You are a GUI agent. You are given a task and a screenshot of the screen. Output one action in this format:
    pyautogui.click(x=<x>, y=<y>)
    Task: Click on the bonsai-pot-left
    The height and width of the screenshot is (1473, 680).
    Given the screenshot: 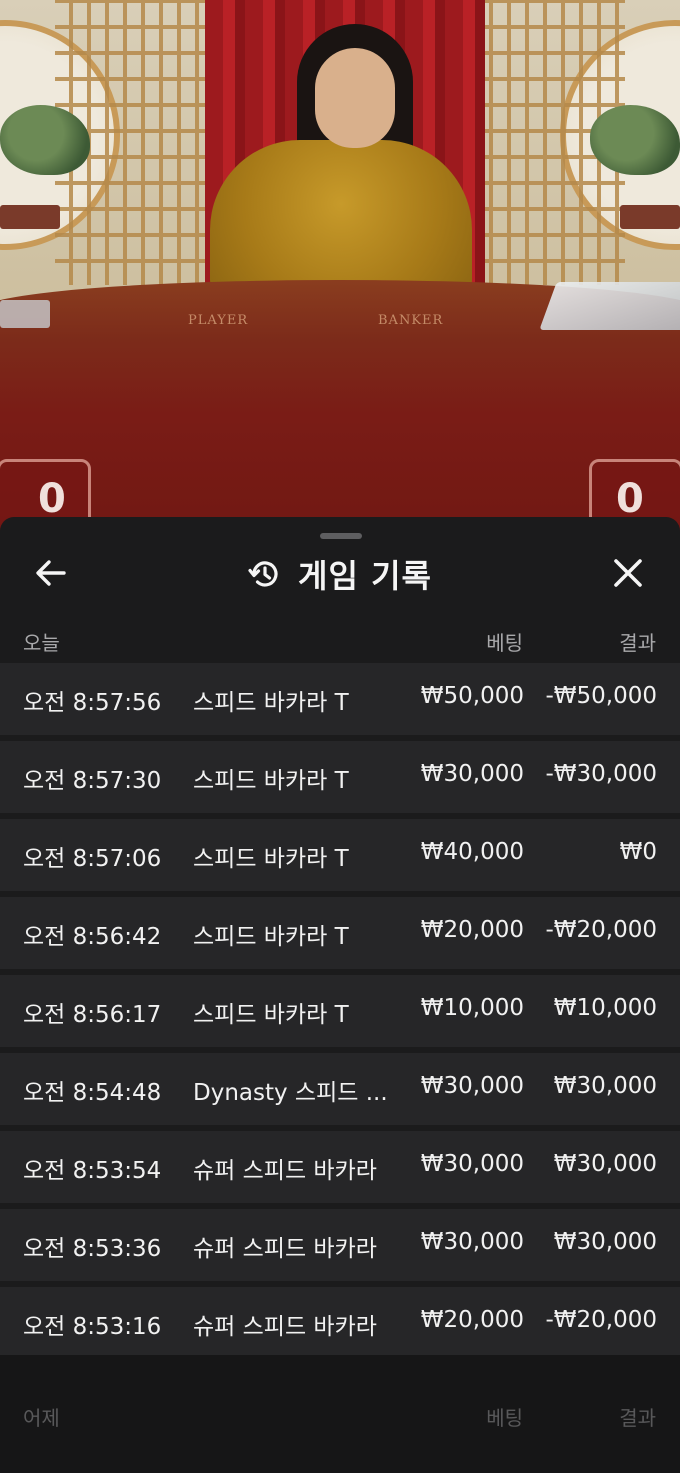 What is the action you would take?
    pyautogui.click(x=30, y=217)
    